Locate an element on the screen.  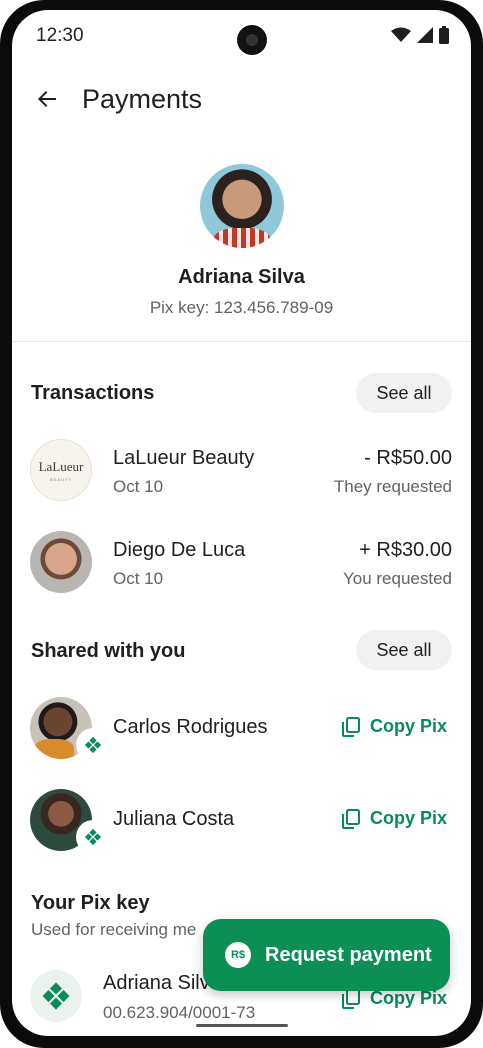
request-payment-button: R$ Request payment is located at coordinates (326, 955).